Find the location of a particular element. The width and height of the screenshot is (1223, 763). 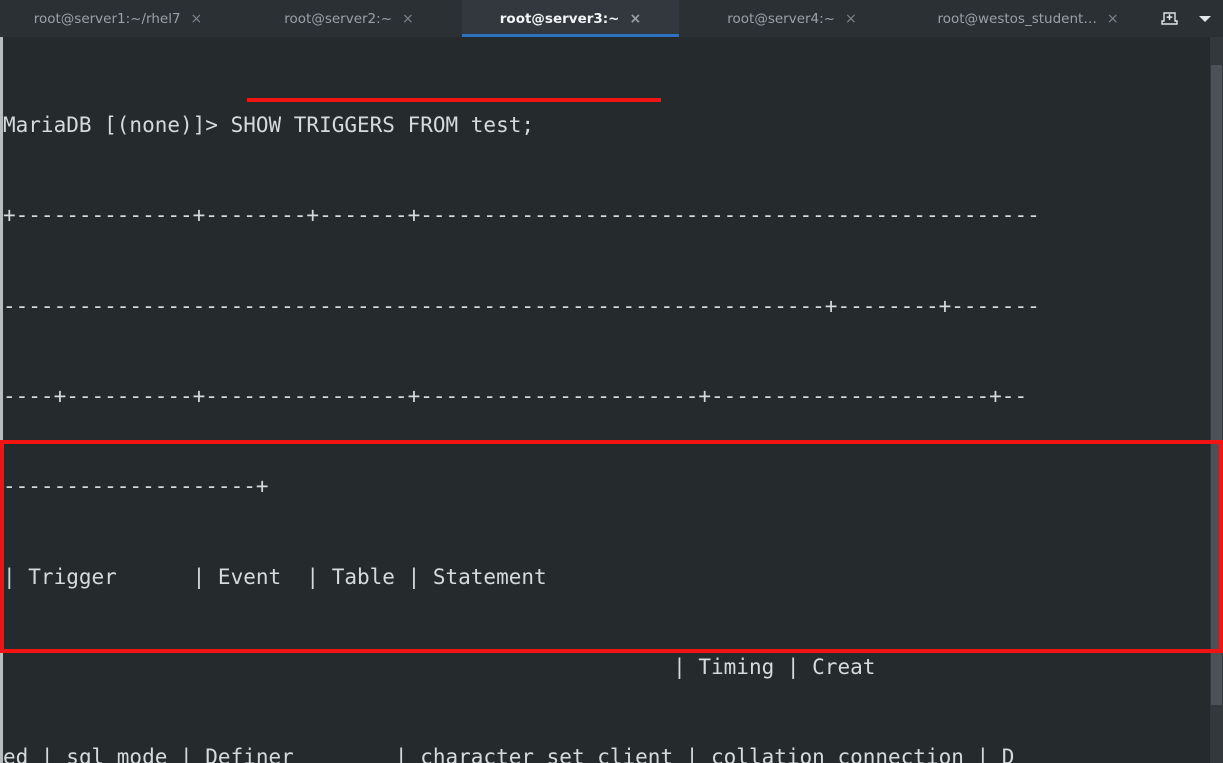

tab-root-server2: root@server2:~ × is located at coordinates (349, 18).